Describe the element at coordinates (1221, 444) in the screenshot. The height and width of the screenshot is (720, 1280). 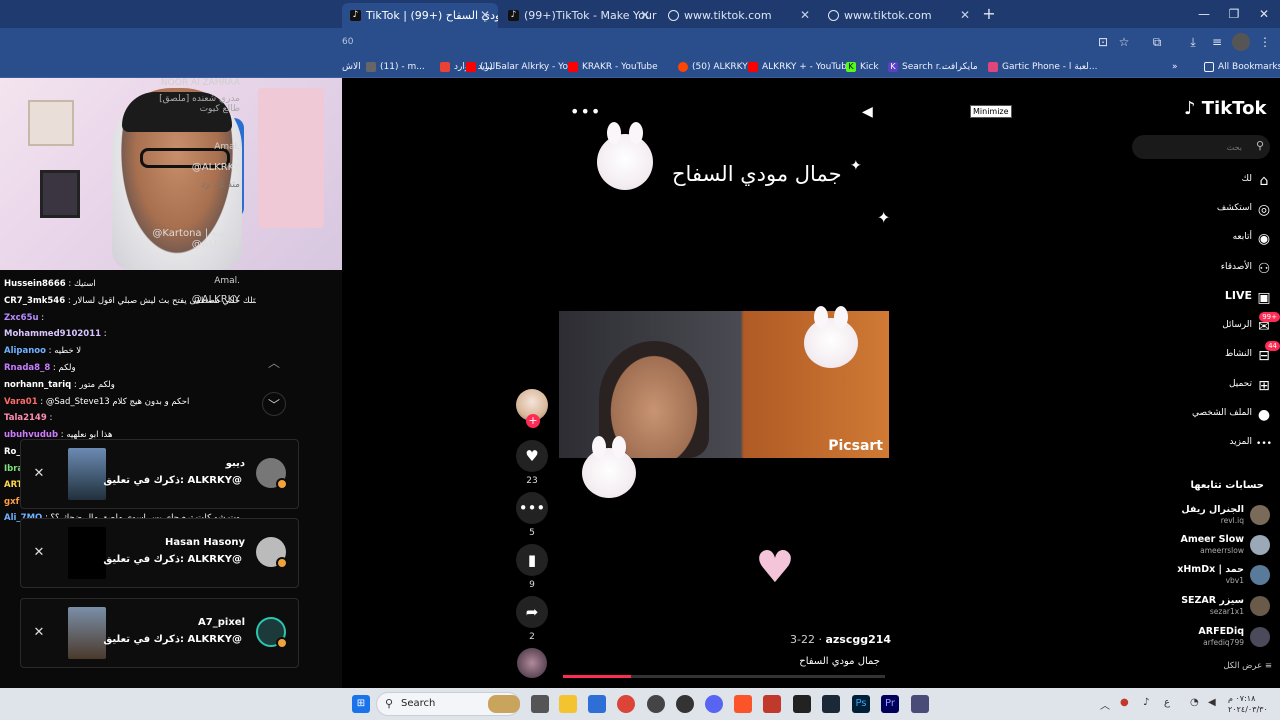
I see `nav-item-more: المزيد •••` at that location.